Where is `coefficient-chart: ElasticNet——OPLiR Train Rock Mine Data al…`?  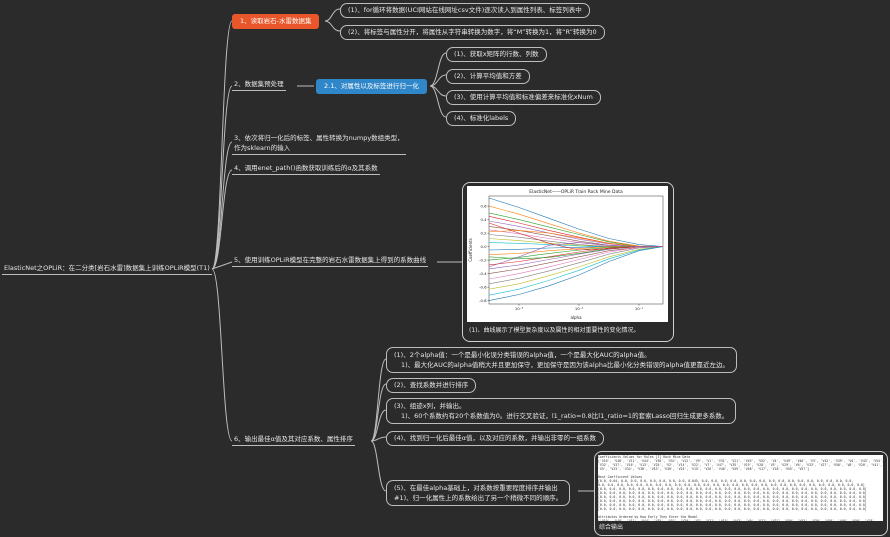 coefficient-chart: ElasticNet——OPLiR Train Rock Mine Data al… is located at coordinates (567, 254).